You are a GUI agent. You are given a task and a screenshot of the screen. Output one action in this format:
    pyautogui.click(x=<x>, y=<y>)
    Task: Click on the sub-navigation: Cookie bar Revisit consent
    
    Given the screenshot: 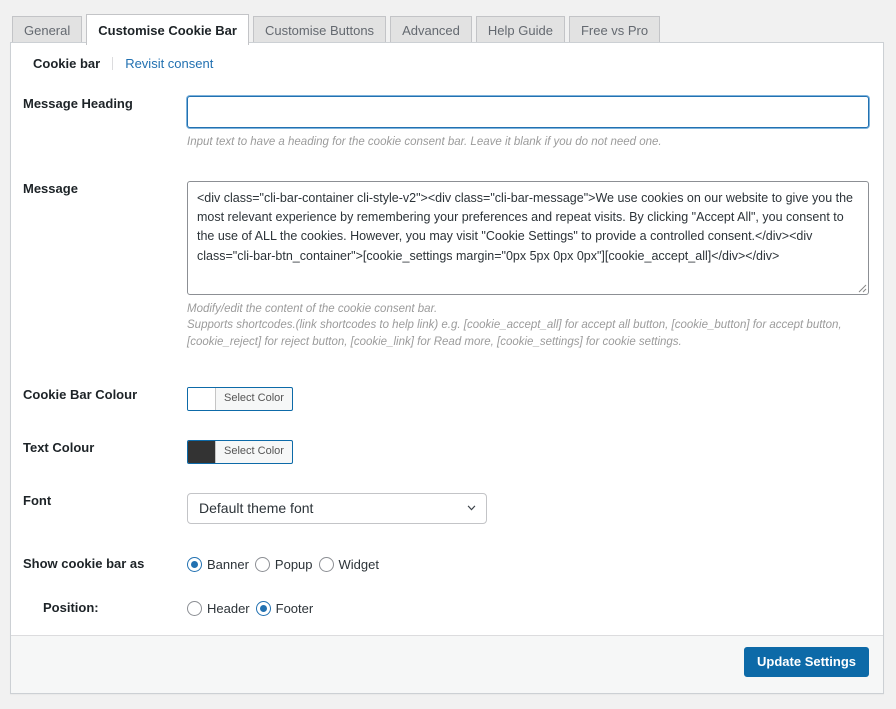 What is the action you would take?
    pyautogui.click(x=447, y=62)
    